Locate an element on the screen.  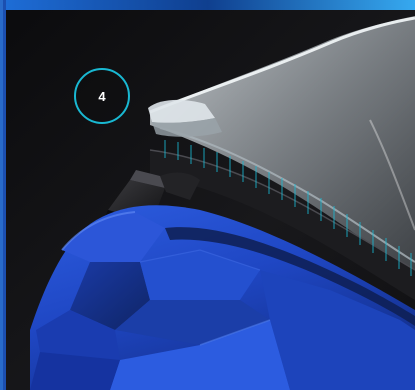
callout-number: 4 is located at coordinates (102, 96).